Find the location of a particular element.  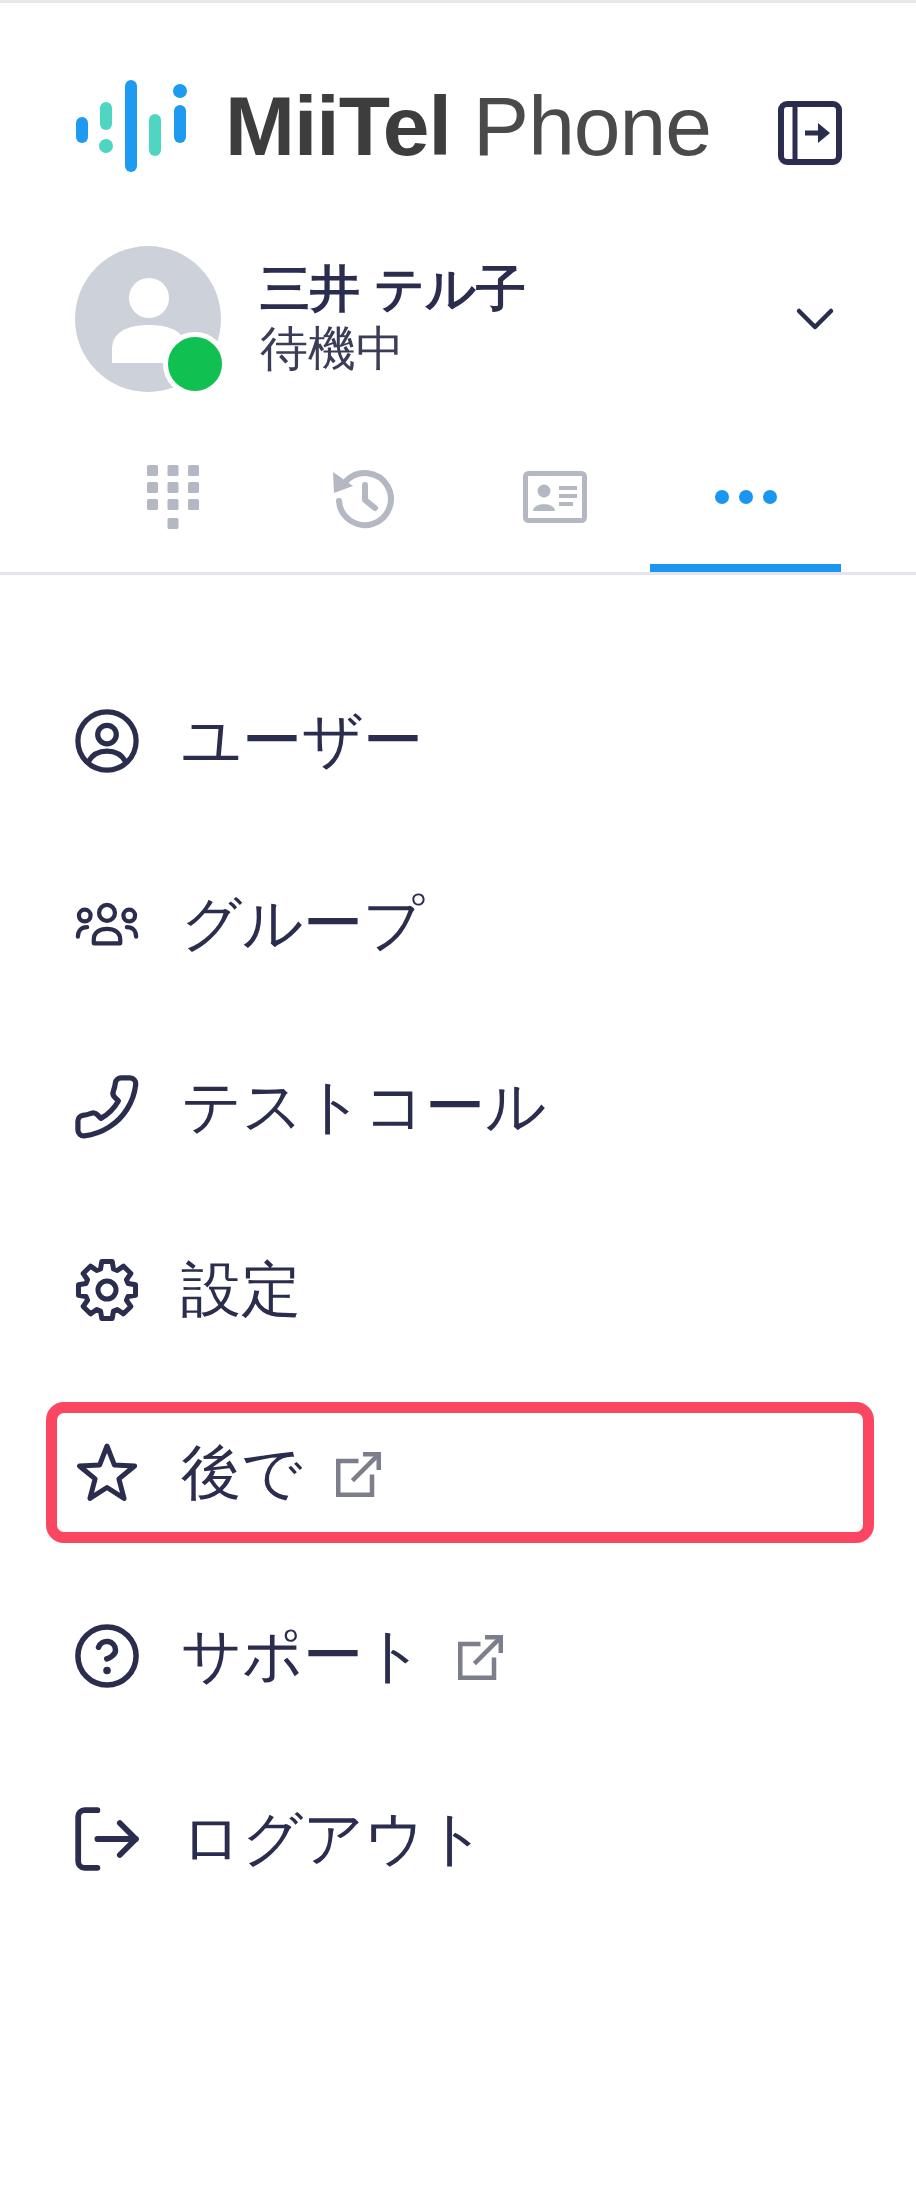

chevron-down-icon is located at coordinates (815, 319).